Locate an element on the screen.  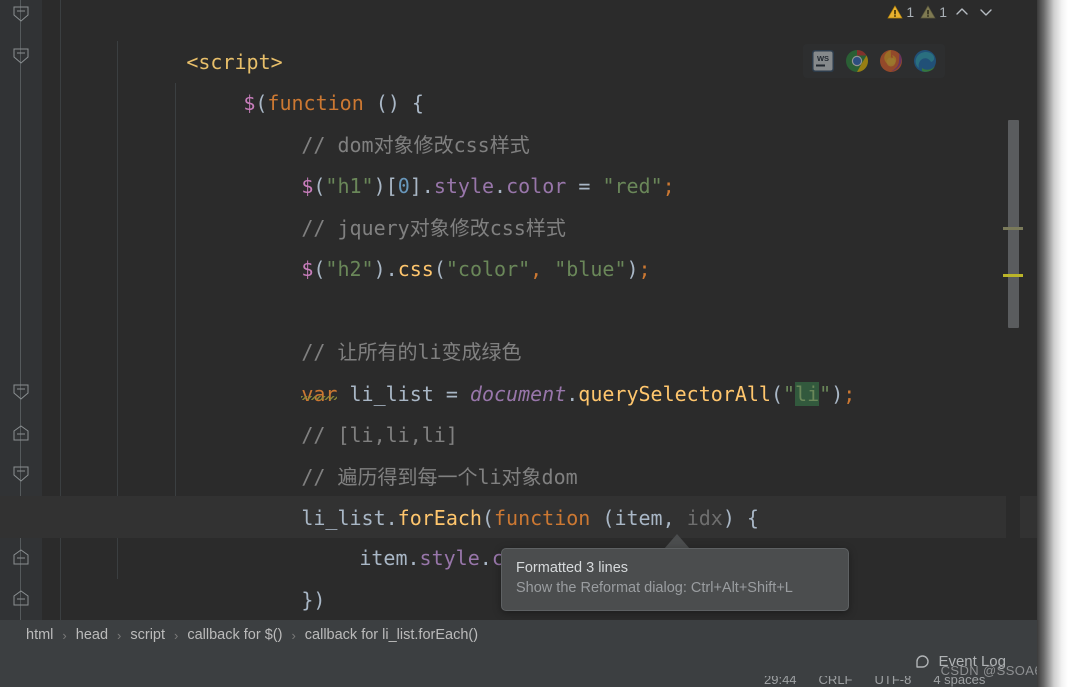
code-token-string: "h2" is located at coordinates (349, 269).